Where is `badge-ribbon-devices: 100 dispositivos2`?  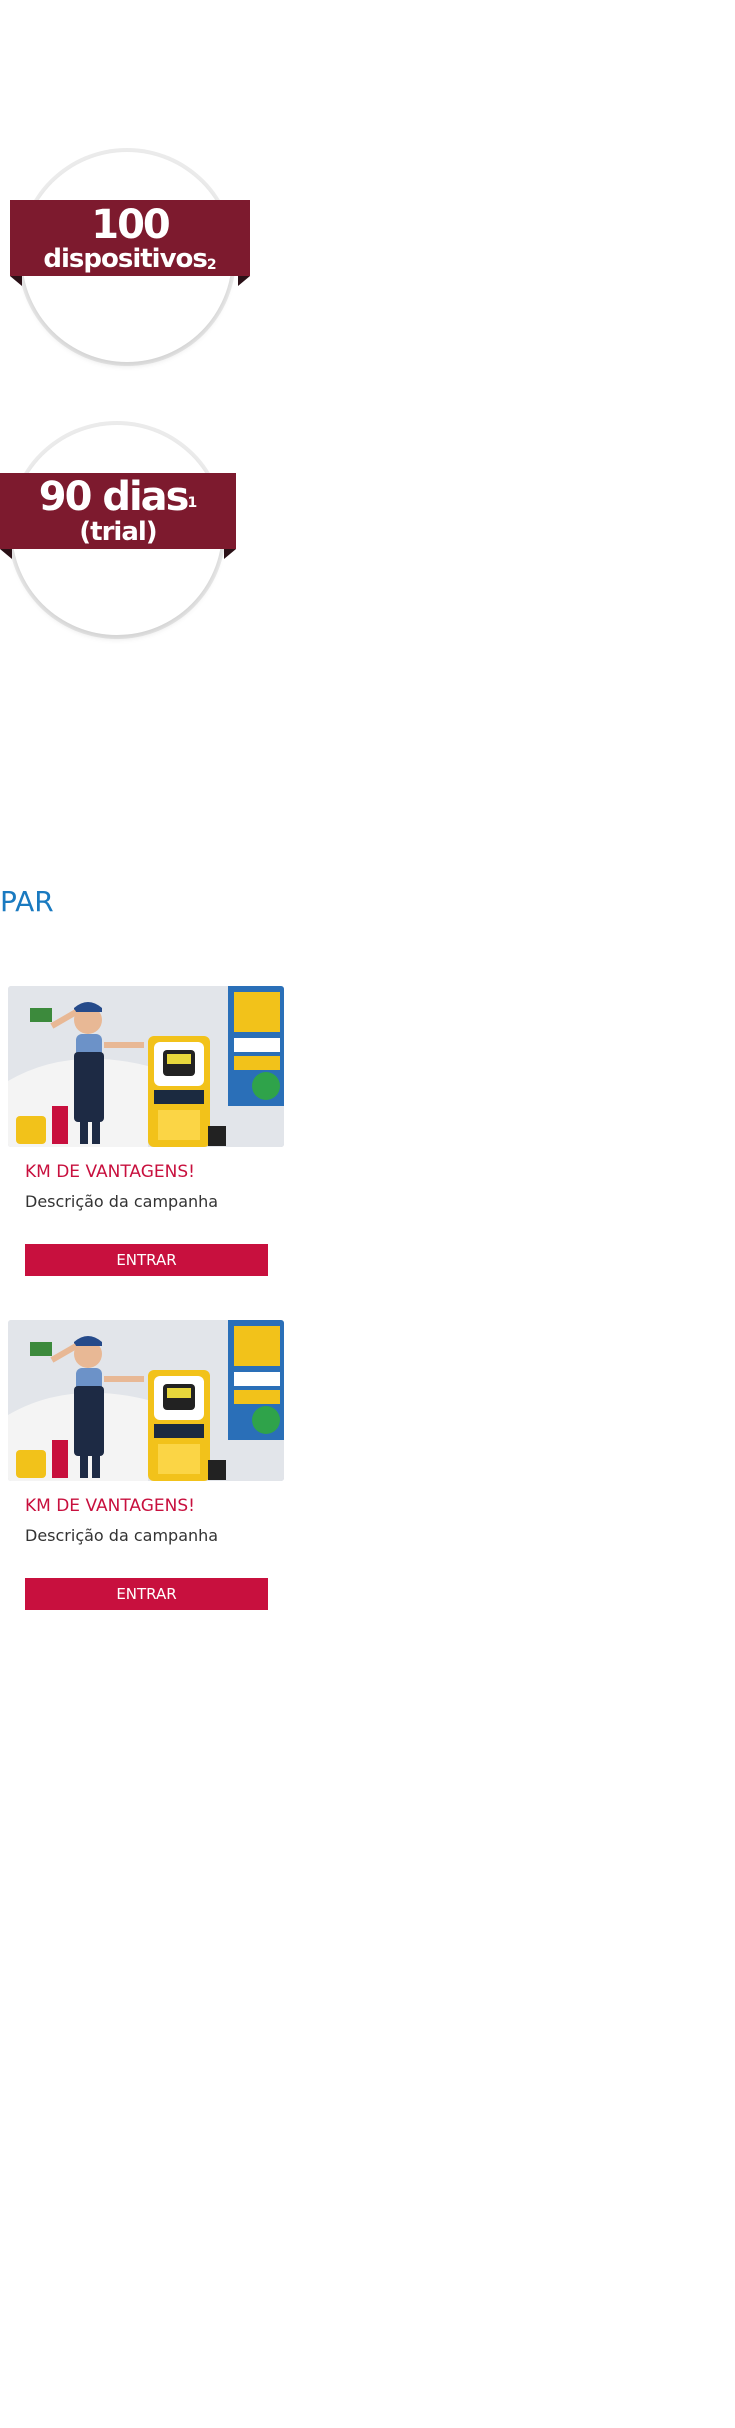 badge-ribbon-devices: 100 dispositivos2 is located at coordinates (130, 243).